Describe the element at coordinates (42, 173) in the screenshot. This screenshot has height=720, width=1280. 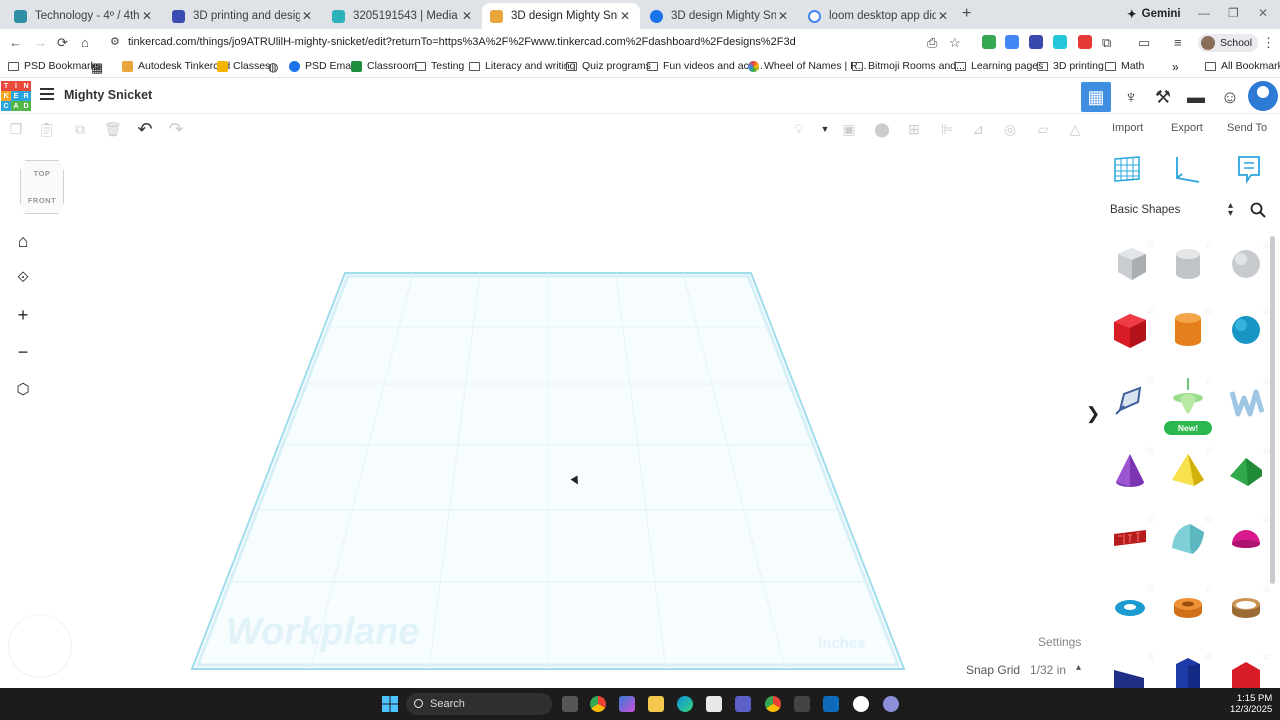
I see `view-cube-top: TOP` at that location.